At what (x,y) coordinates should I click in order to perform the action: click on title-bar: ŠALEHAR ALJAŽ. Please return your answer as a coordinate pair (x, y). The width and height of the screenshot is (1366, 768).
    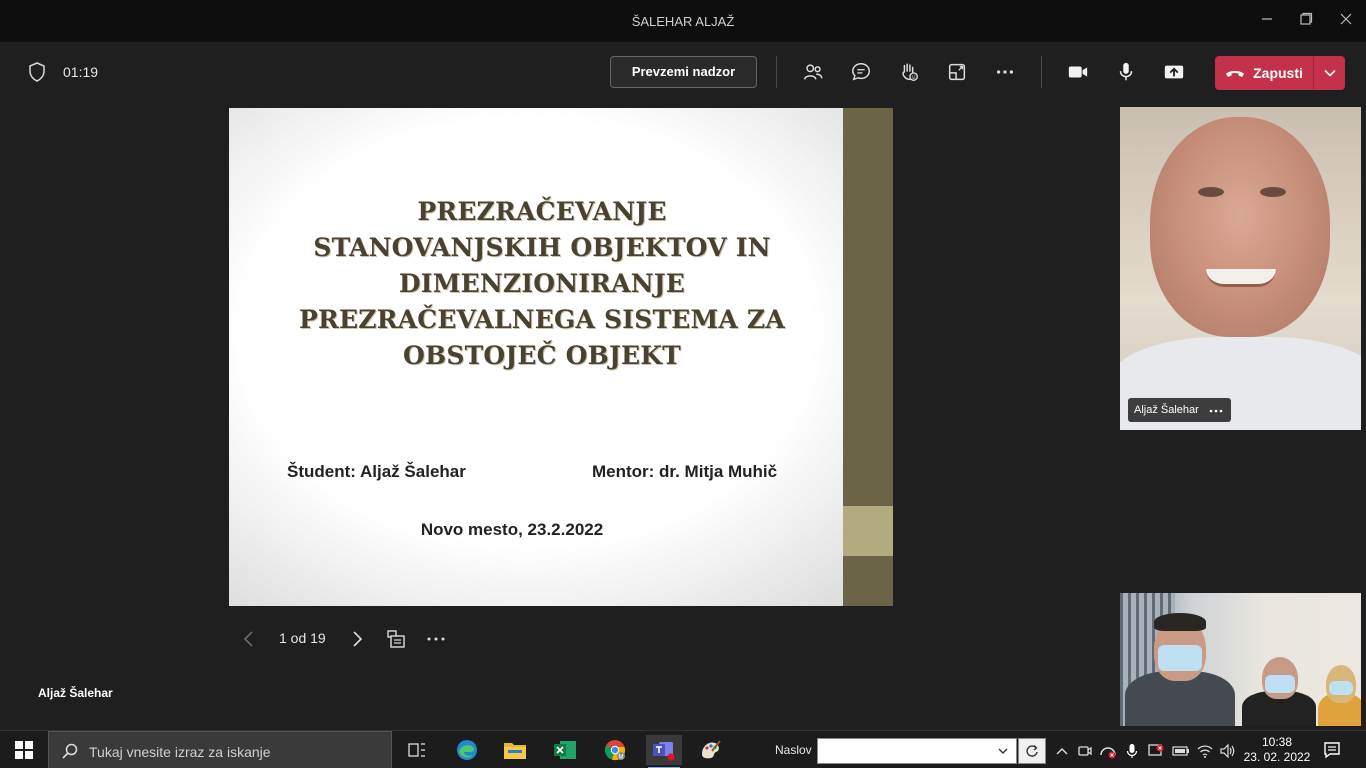
    Looking at the image, I should click on (683, 21).